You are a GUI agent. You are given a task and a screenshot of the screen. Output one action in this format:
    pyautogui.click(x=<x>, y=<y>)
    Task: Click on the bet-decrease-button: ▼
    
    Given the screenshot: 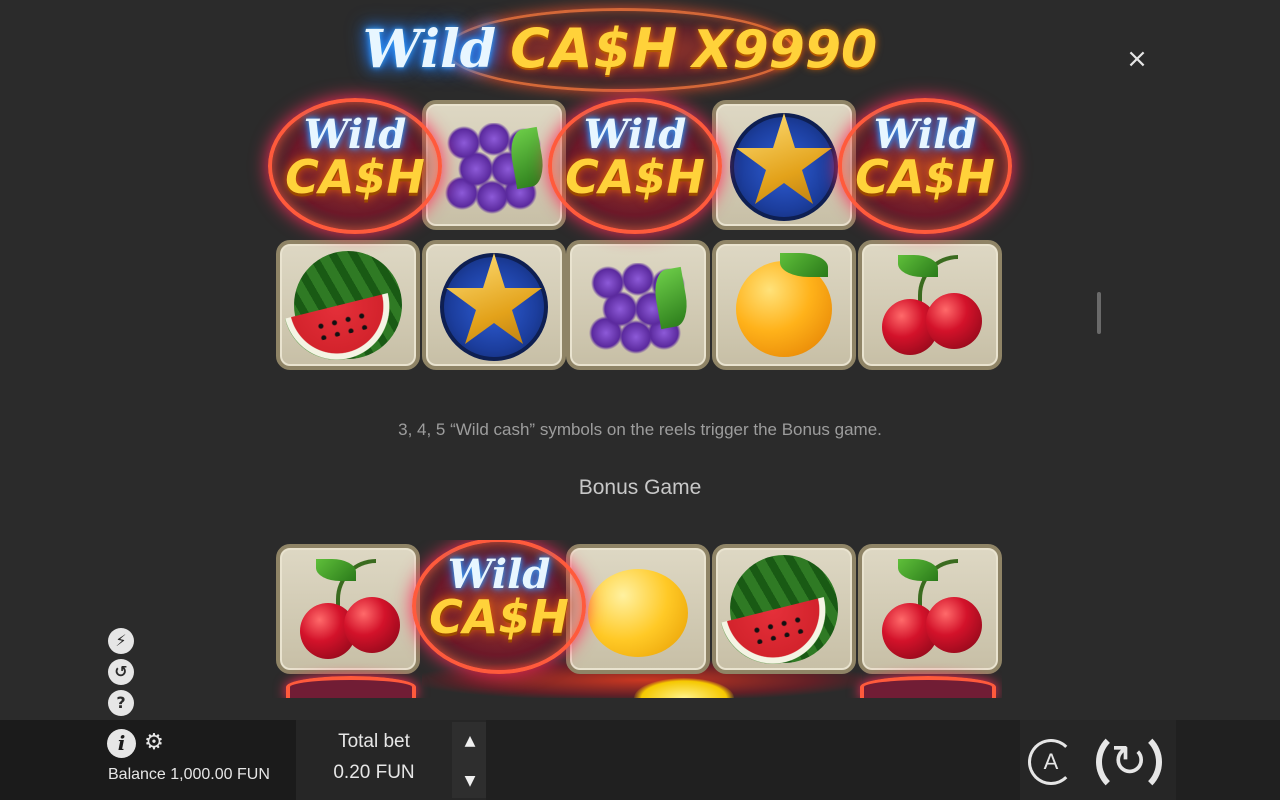 What is the action you would take?
    pyautogui.click(x=470, y=781)
    